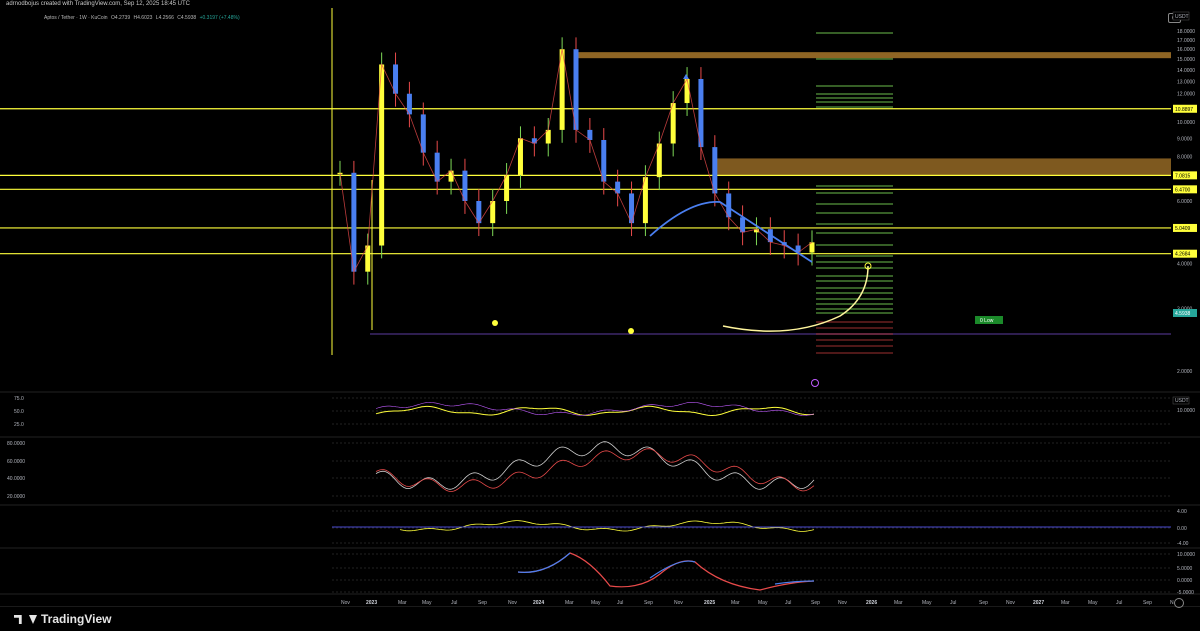 Image resolution: width=1200 pixels, height=631 pixels. I want to click on oscillator-tick: 75.0, so click(19, 399).